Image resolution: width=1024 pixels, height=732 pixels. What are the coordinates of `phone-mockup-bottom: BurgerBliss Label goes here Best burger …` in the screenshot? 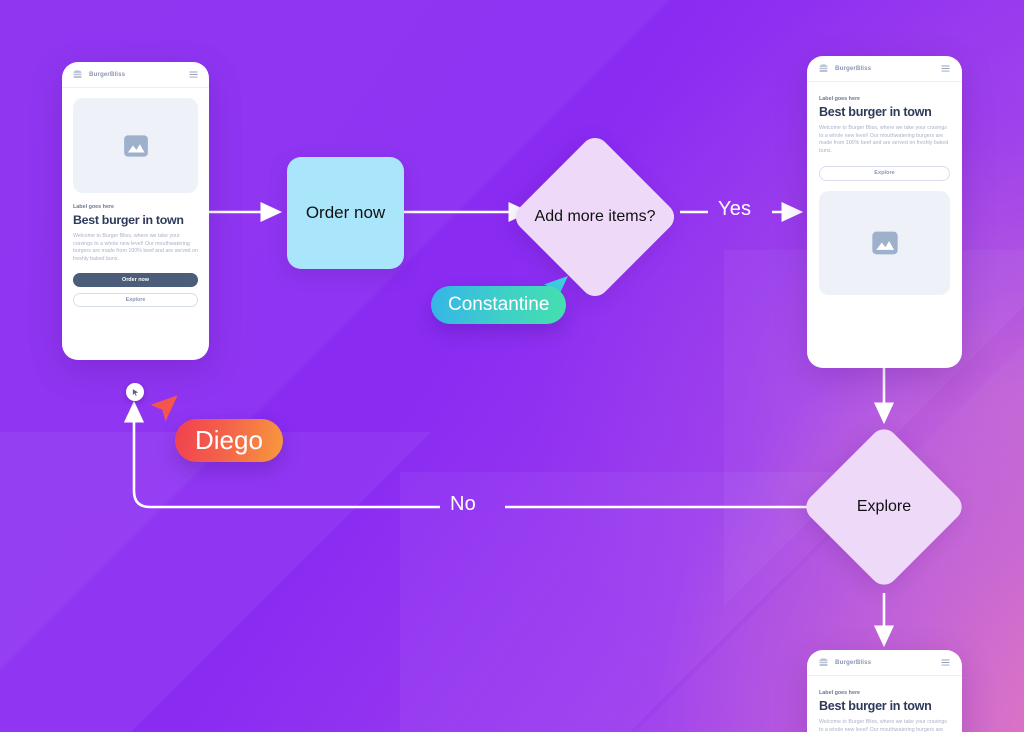 It's located at (884, 691).